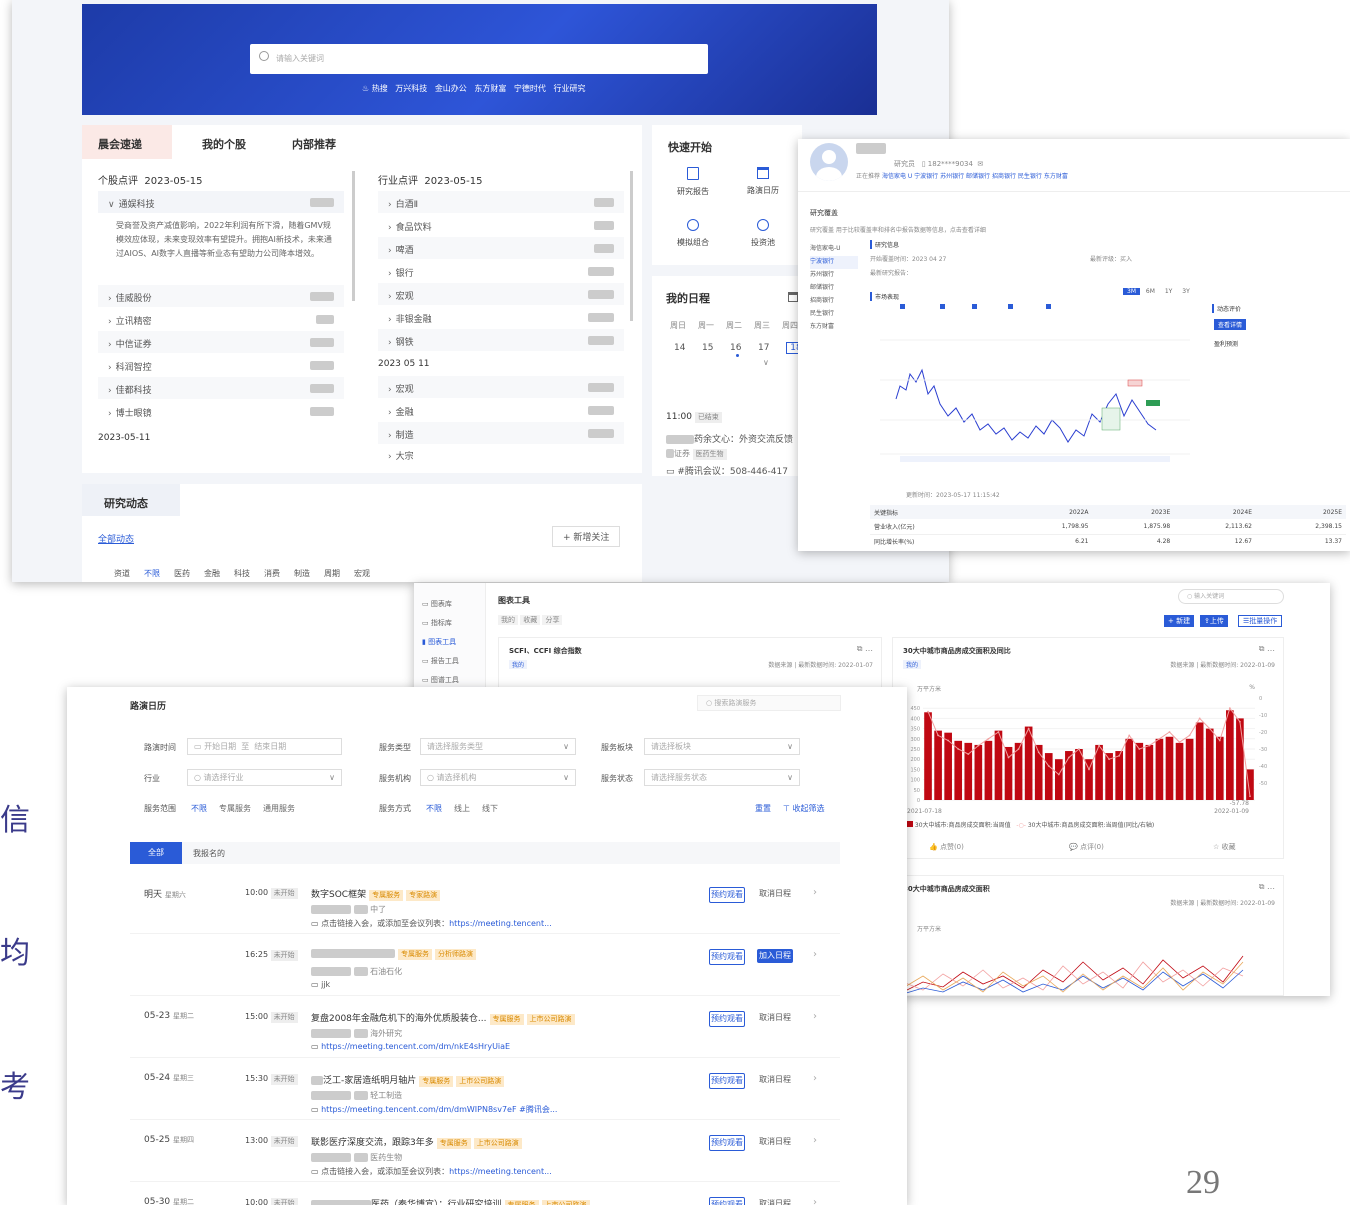  I want to click on event-row: 16:25 未开始 专属服务 分析师路演 石油石化 ▭ jjk 预约观看 加入日程 ›, so click(487, 965).